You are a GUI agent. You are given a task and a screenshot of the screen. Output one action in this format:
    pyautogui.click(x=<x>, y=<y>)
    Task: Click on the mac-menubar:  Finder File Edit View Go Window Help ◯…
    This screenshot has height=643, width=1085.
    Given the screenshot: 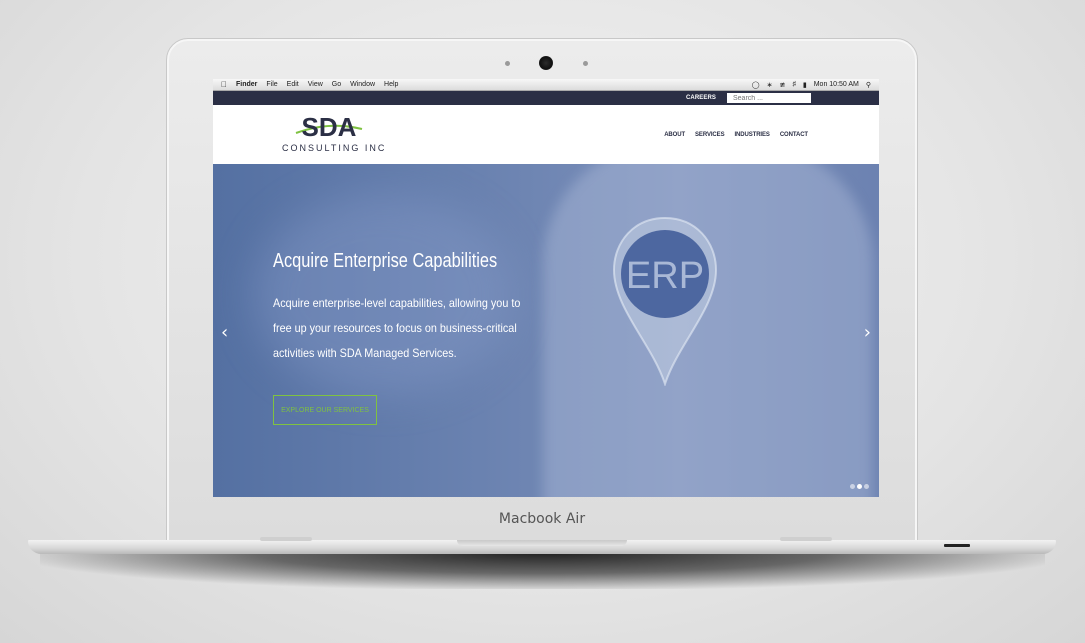 What is the action you would take?
    pyautogui.click(x=546, y=85)
    